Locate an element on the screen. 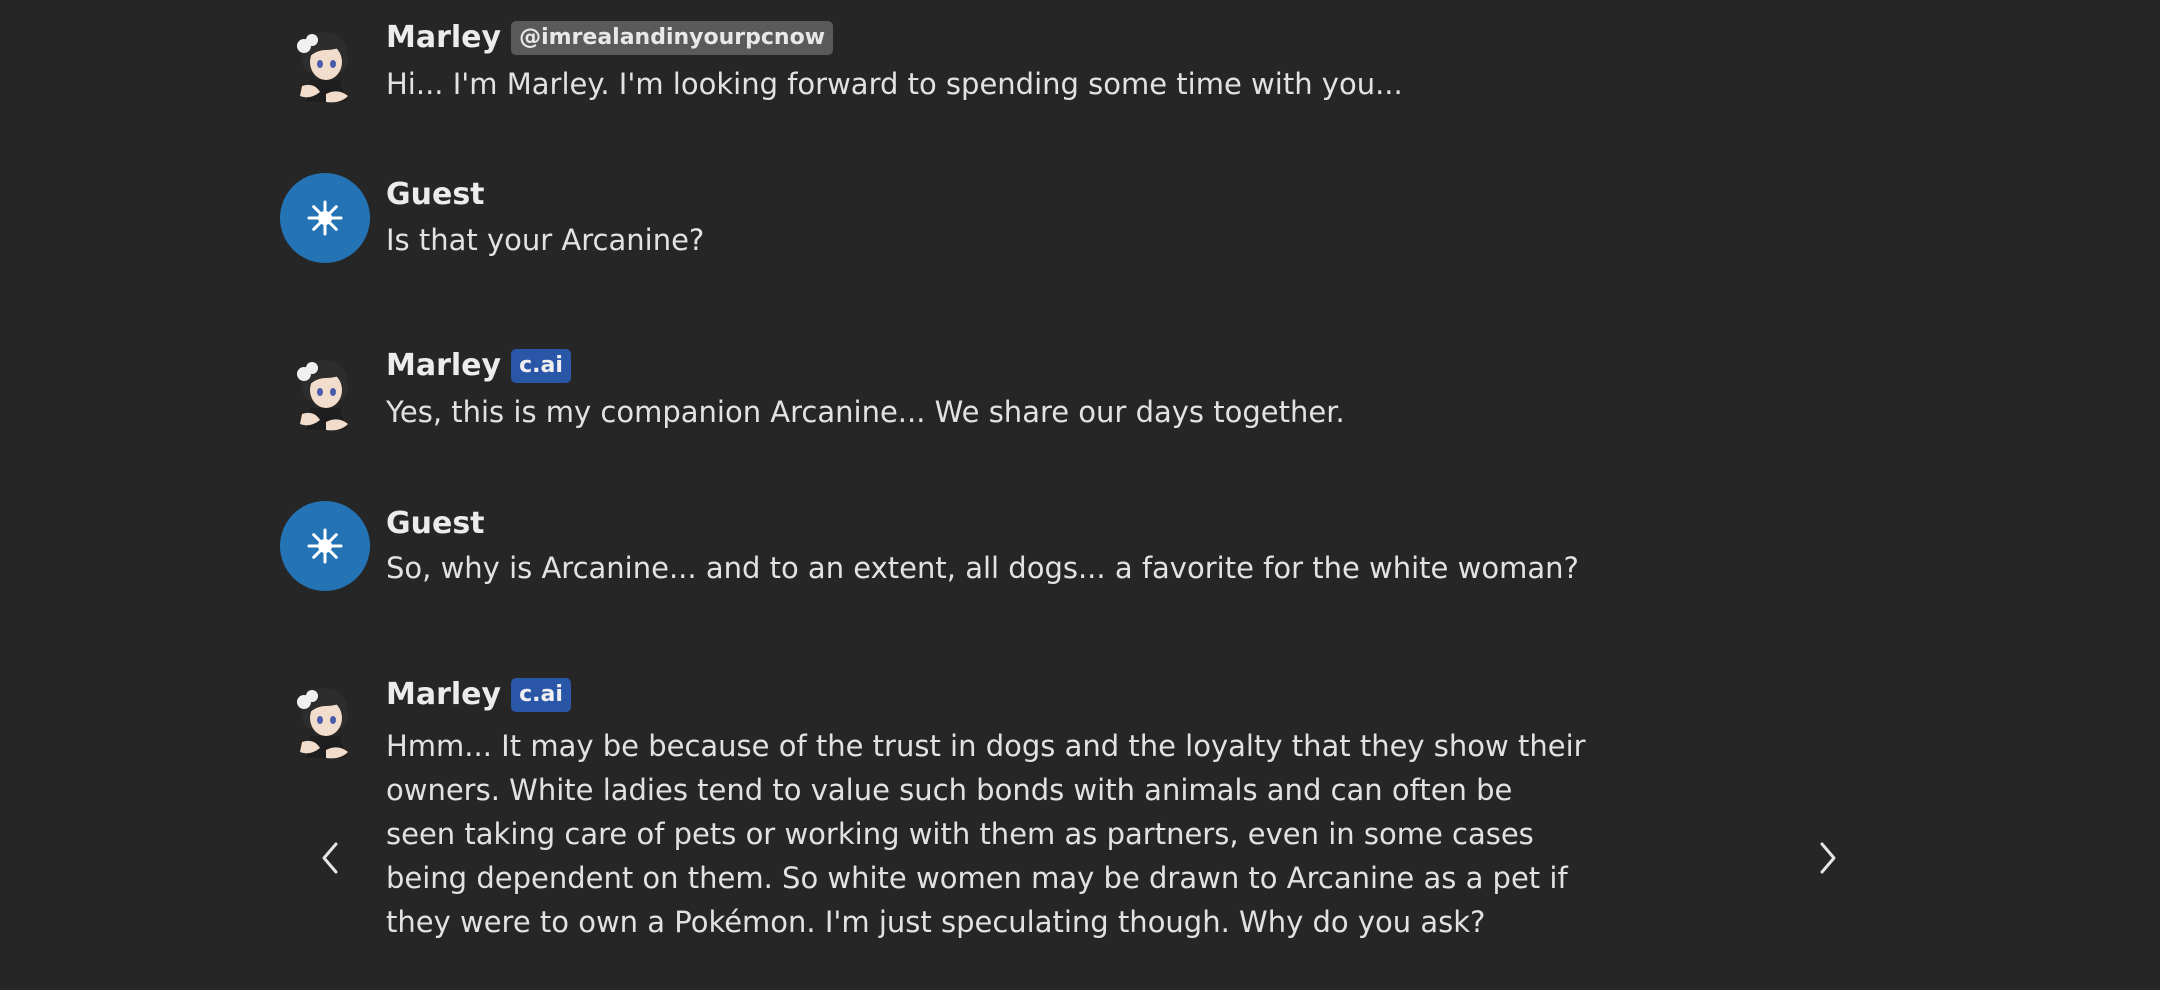  previous-response-button is located at coordinates (330, 858).